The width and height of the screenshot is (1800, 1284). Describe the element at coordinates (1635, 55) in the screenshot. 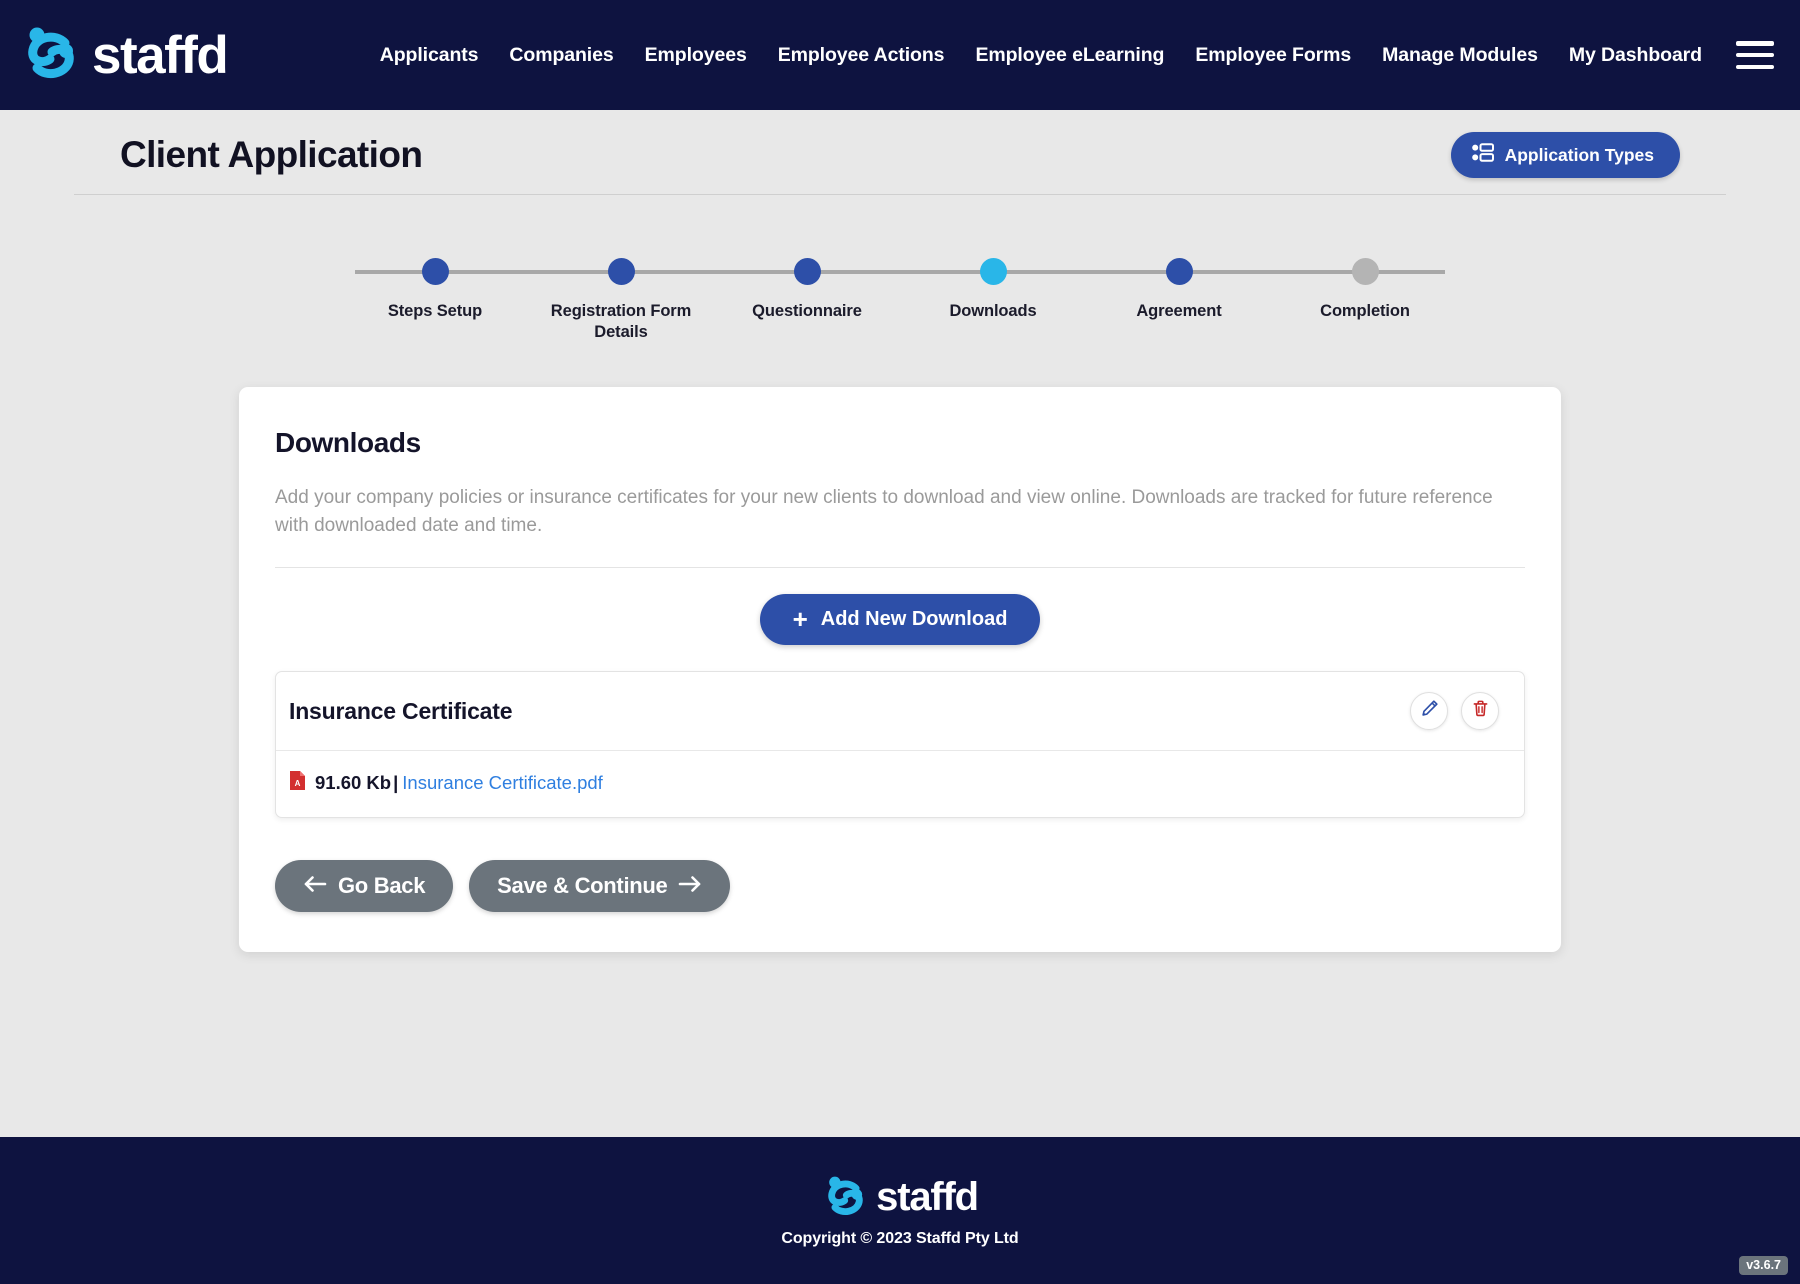

I see `nav-item-my-dashboard: My Dashboard` at that location.